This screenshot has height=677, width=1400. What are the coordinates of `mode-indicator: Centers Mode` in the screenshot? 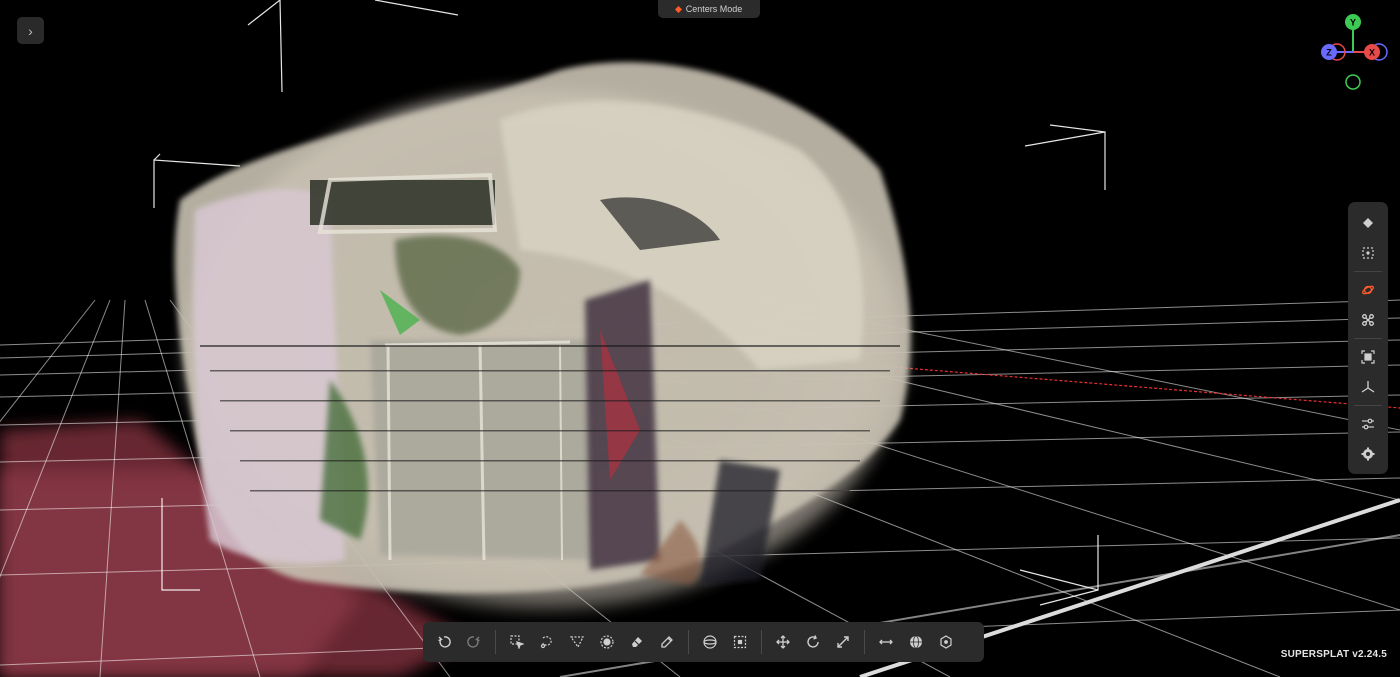 It's located at (709, 9).